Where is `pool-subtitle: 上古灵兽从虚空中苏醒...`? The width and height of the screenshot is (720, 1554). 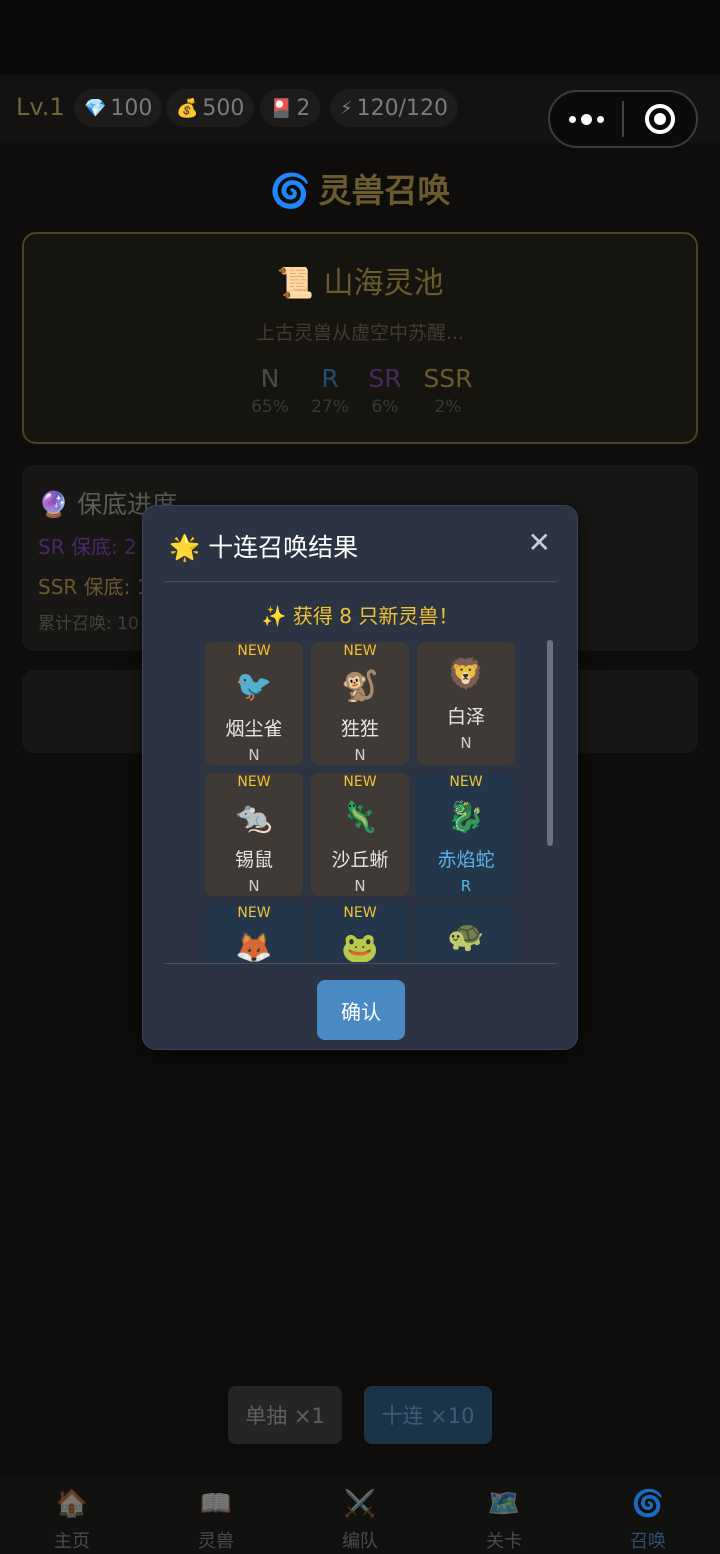 pool-subtitle: 上古灵兽从虚空中苏醒... is located at coordinates (360, 333).